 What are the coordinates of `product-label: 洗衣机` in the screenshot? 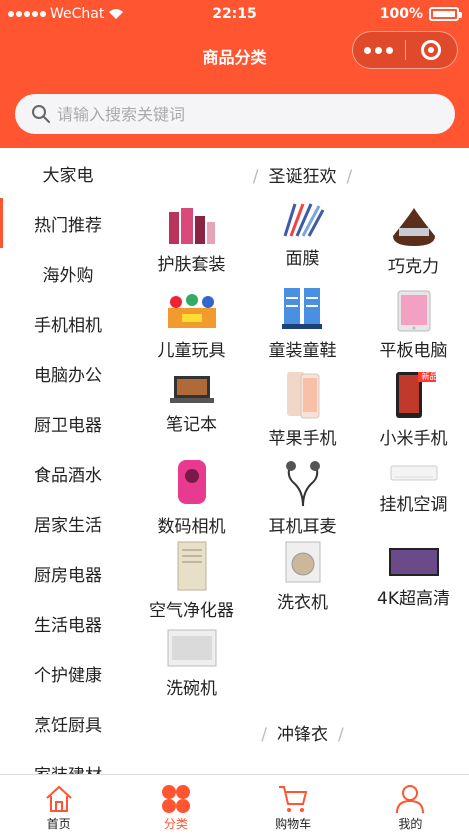 It's located at (302, 603).